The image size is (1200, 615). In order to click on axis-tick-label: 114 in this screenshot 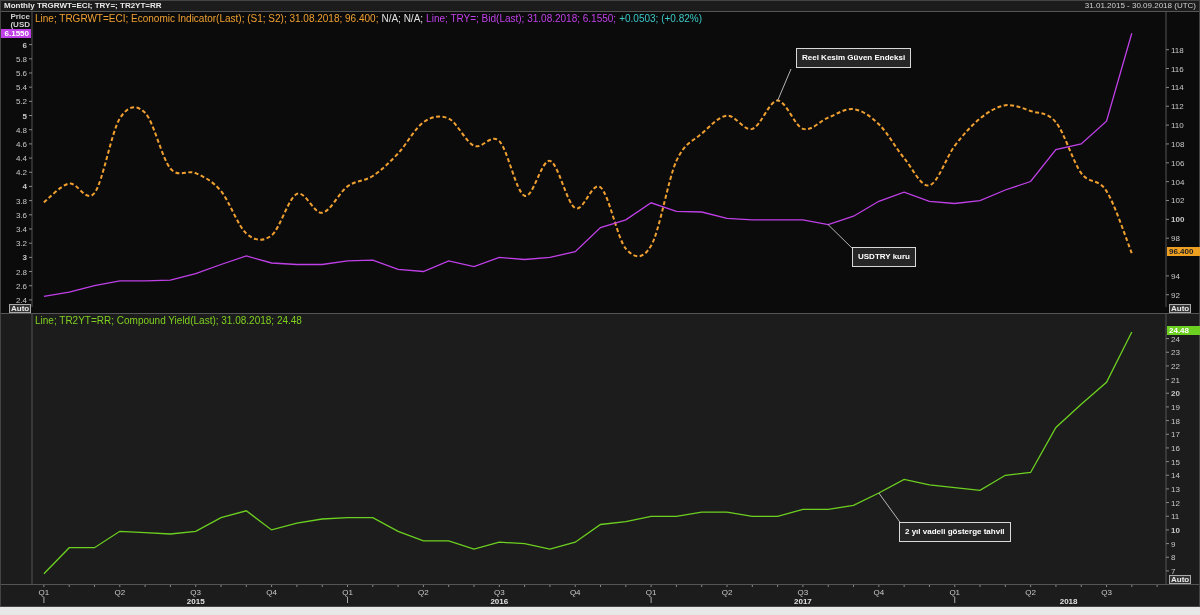, I will do `click(1177, 88)`.